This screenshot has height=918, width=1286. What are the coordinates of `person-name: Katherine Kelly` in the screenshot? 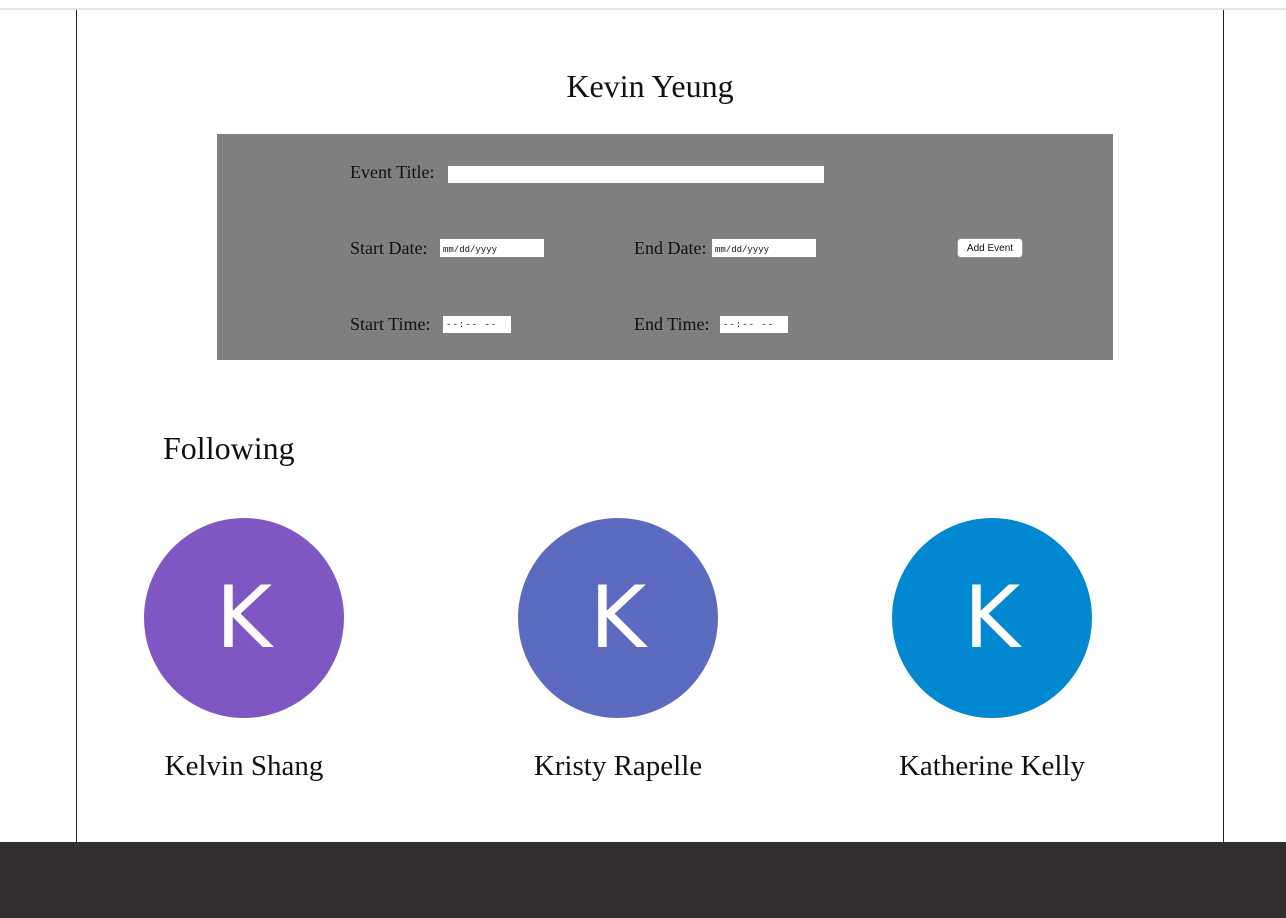 It's located at (992, 766).